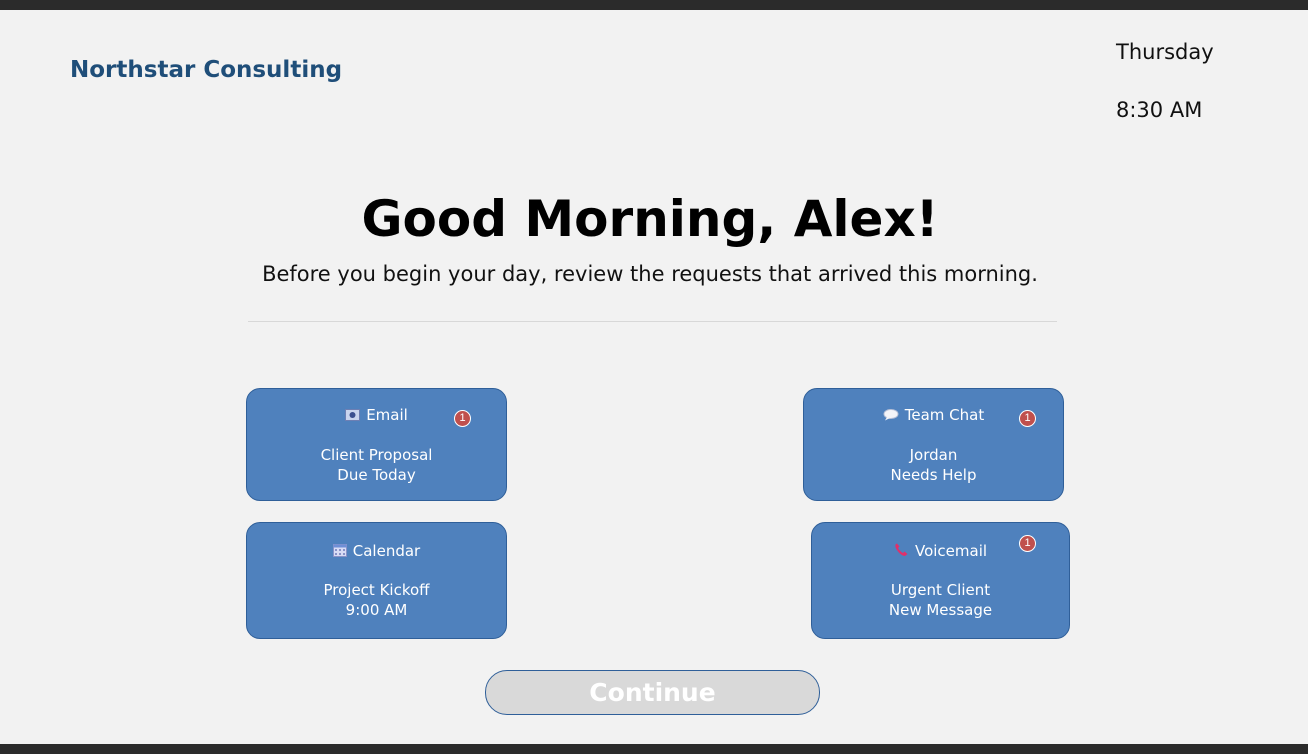  Describe the element at coordinates (376, 590) in the screenshot. I see `calendar-tile-line1: Project Kickoff` at that location.